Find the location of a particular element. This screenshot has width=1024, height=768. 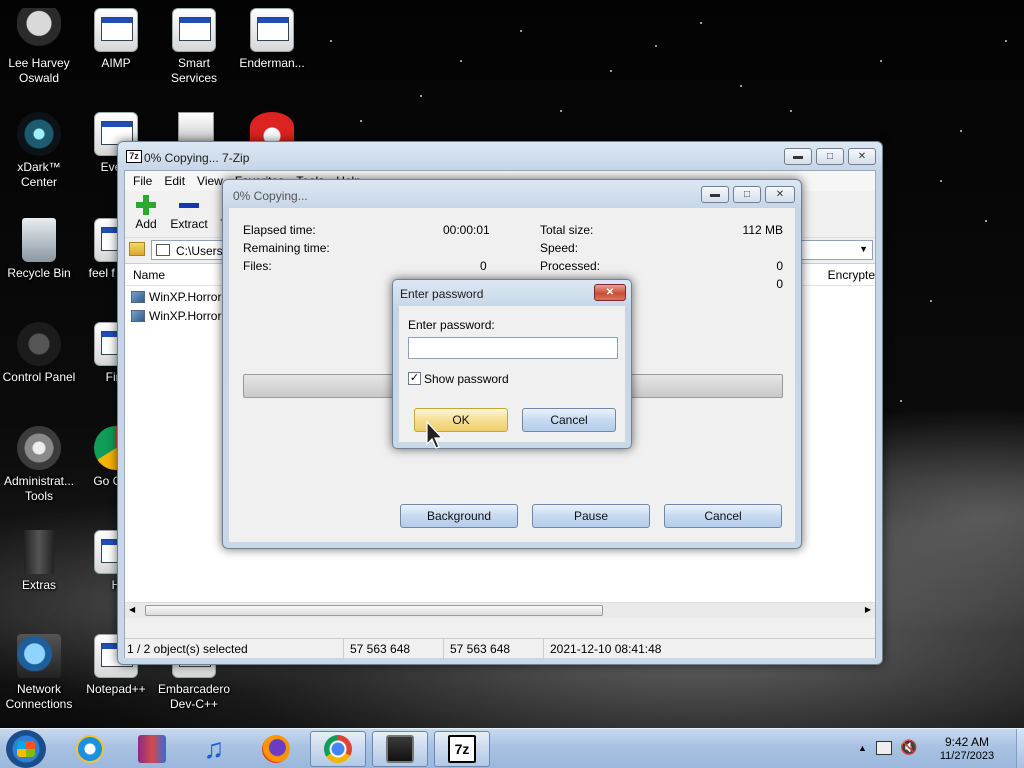

desktop-icon-label: Extras is located at coordinates (38, 585).